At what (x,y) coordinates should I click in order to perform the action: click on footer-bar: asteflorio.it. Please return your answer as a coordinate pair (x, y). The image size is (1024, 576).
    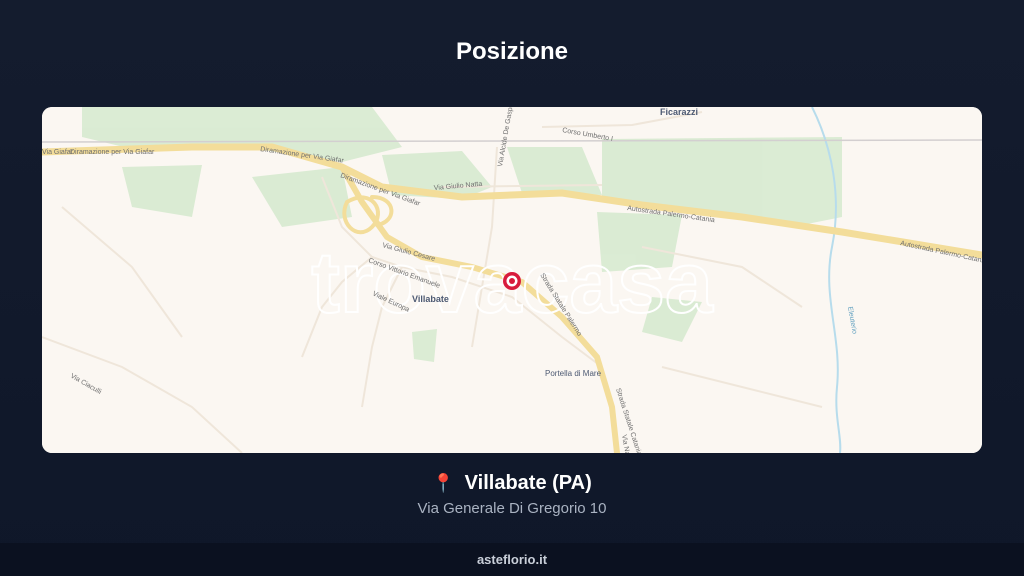
    Looking at the image, I should click on (512, 559).